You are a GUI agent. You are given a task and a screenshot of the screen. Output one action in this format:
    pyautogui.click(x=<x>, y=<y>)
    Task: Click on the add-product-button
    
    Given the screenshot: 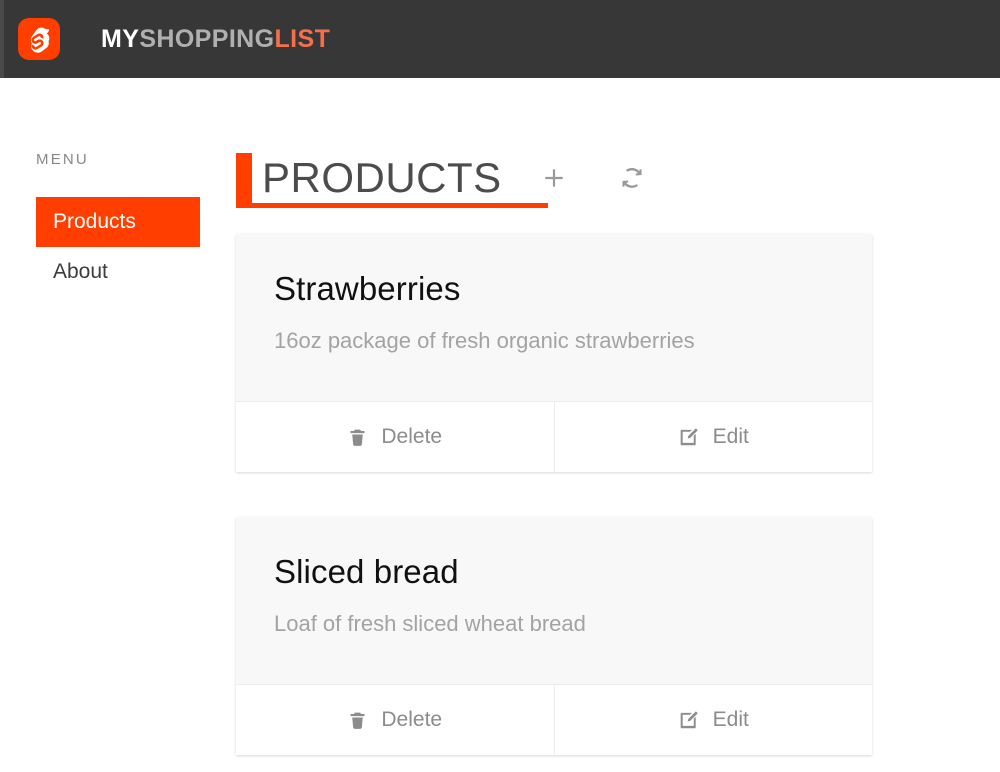 What is the action you would take?
    pyautogui.click(x=554, y=178)
    